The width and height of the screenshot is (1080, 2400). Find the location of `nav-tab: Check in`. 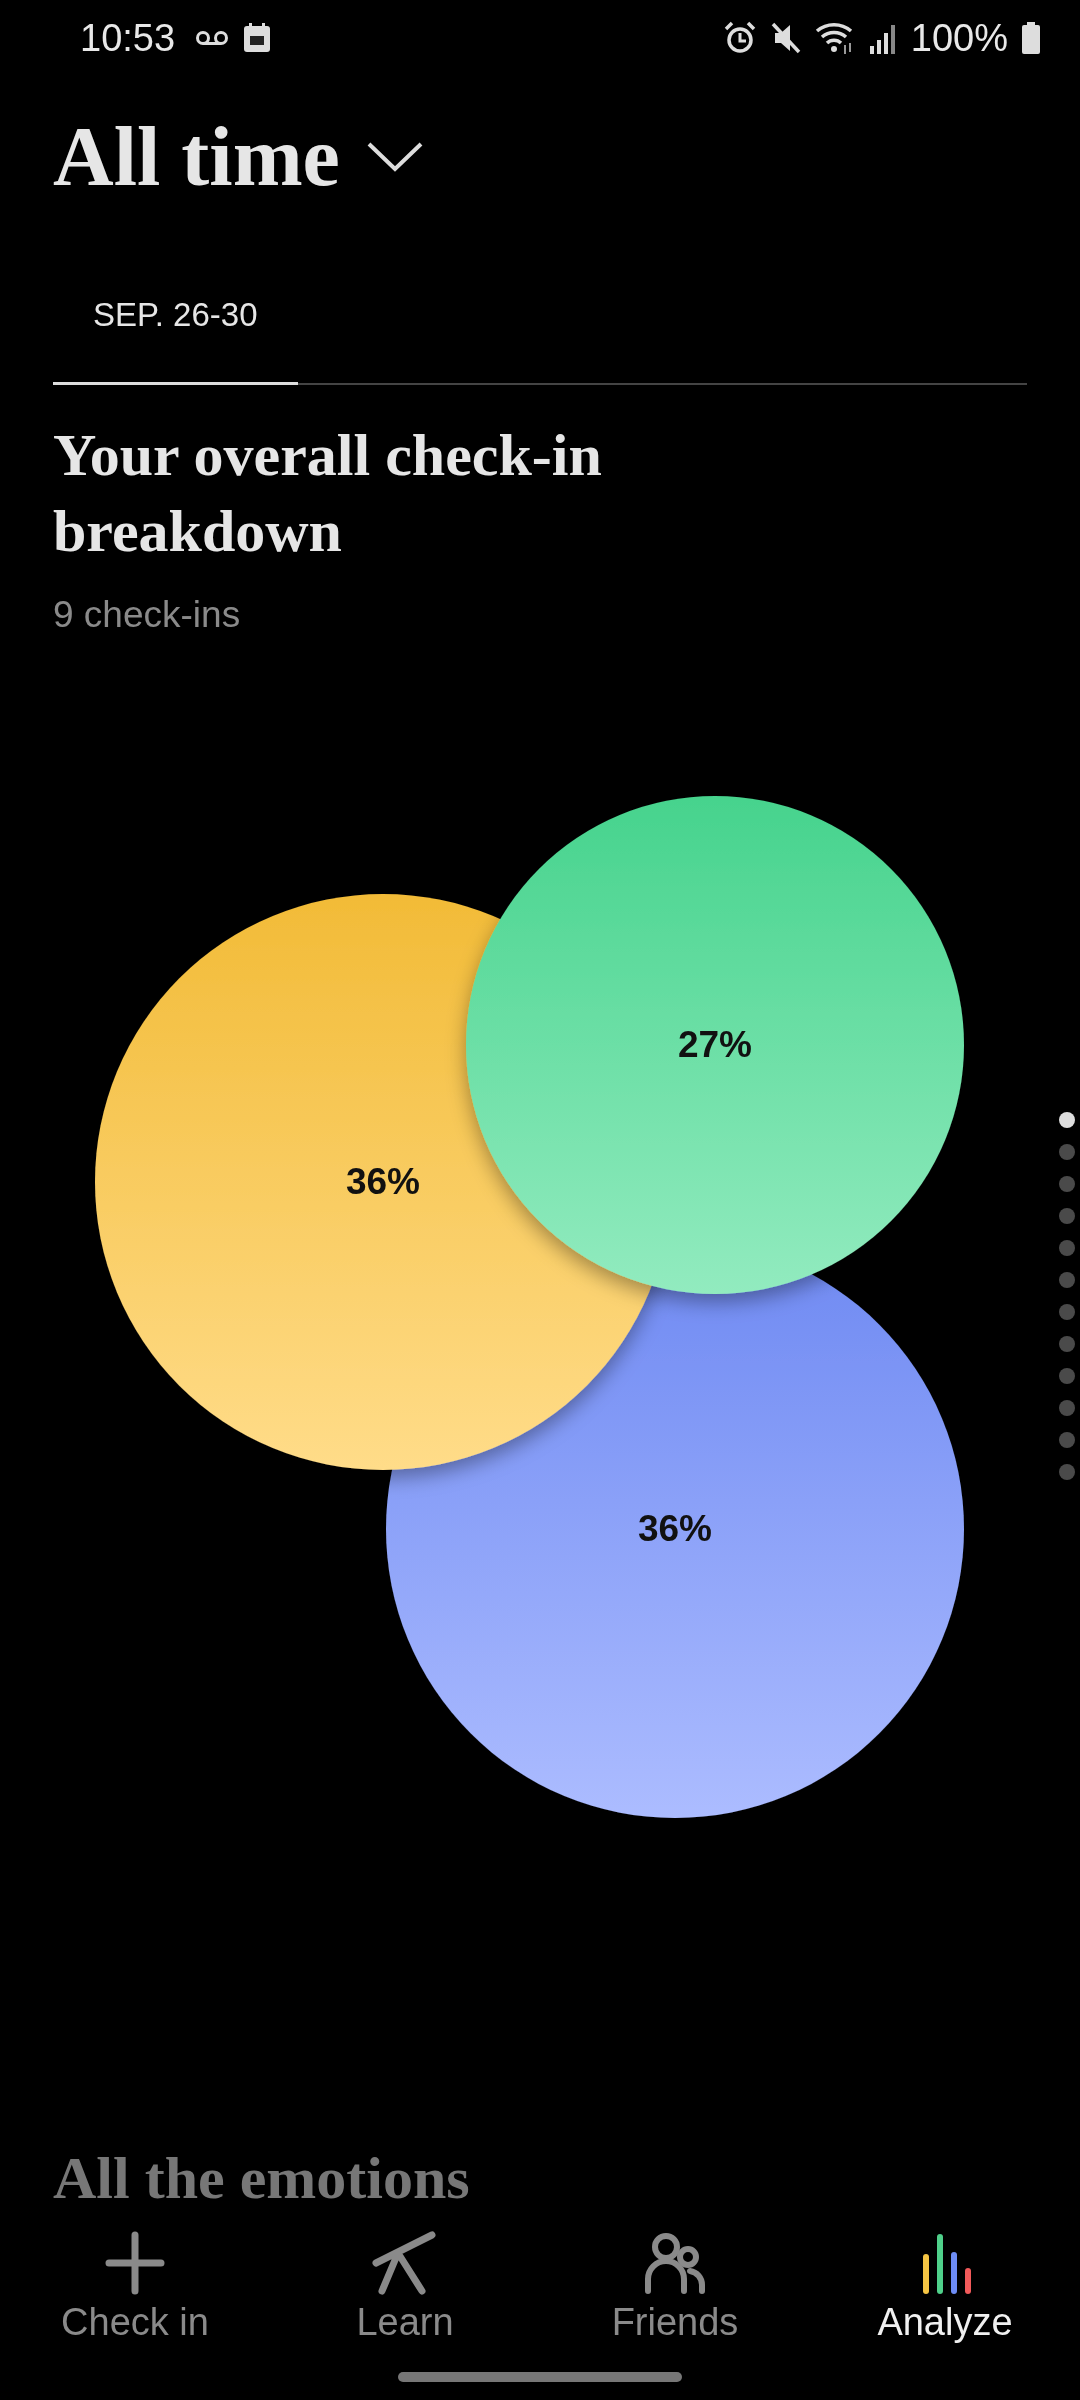

nav-tab: Check in is located at coordinates (135, 2295).